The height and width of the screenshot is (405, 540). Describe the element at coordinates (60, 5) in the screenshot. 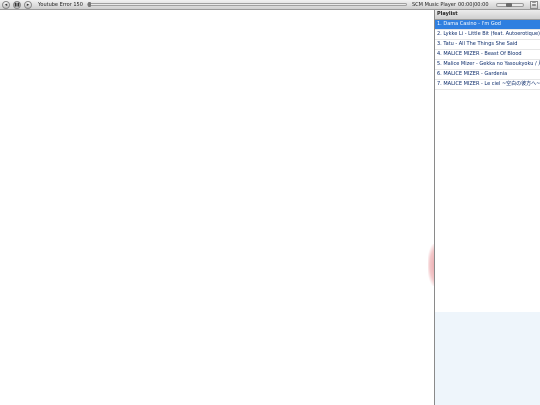

I see `now-playing-title: Youtube Error 150` at that location.